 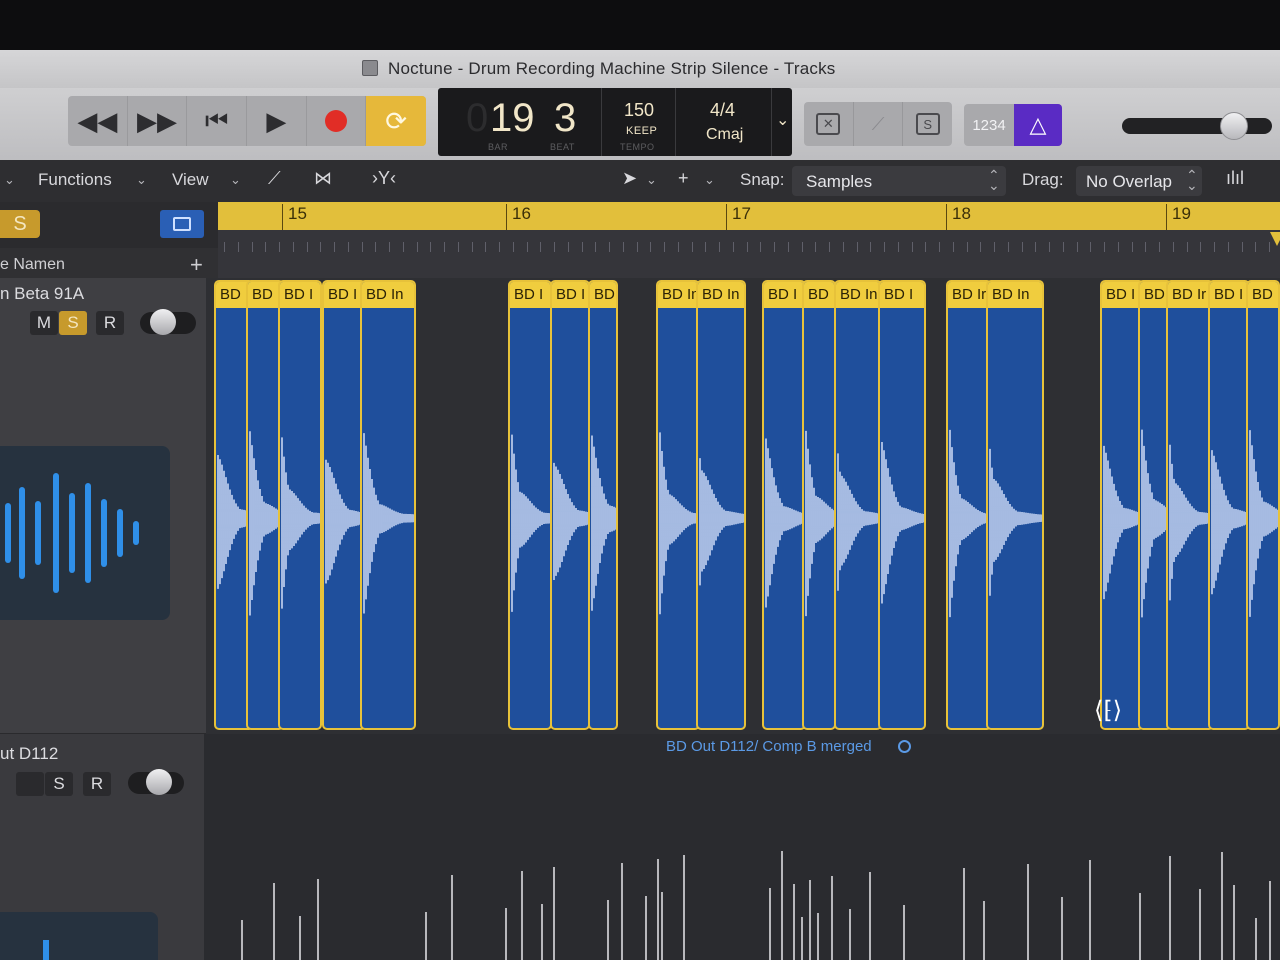 I want to click on go-to-start-button: ⏮, so click(x=217, y=121).